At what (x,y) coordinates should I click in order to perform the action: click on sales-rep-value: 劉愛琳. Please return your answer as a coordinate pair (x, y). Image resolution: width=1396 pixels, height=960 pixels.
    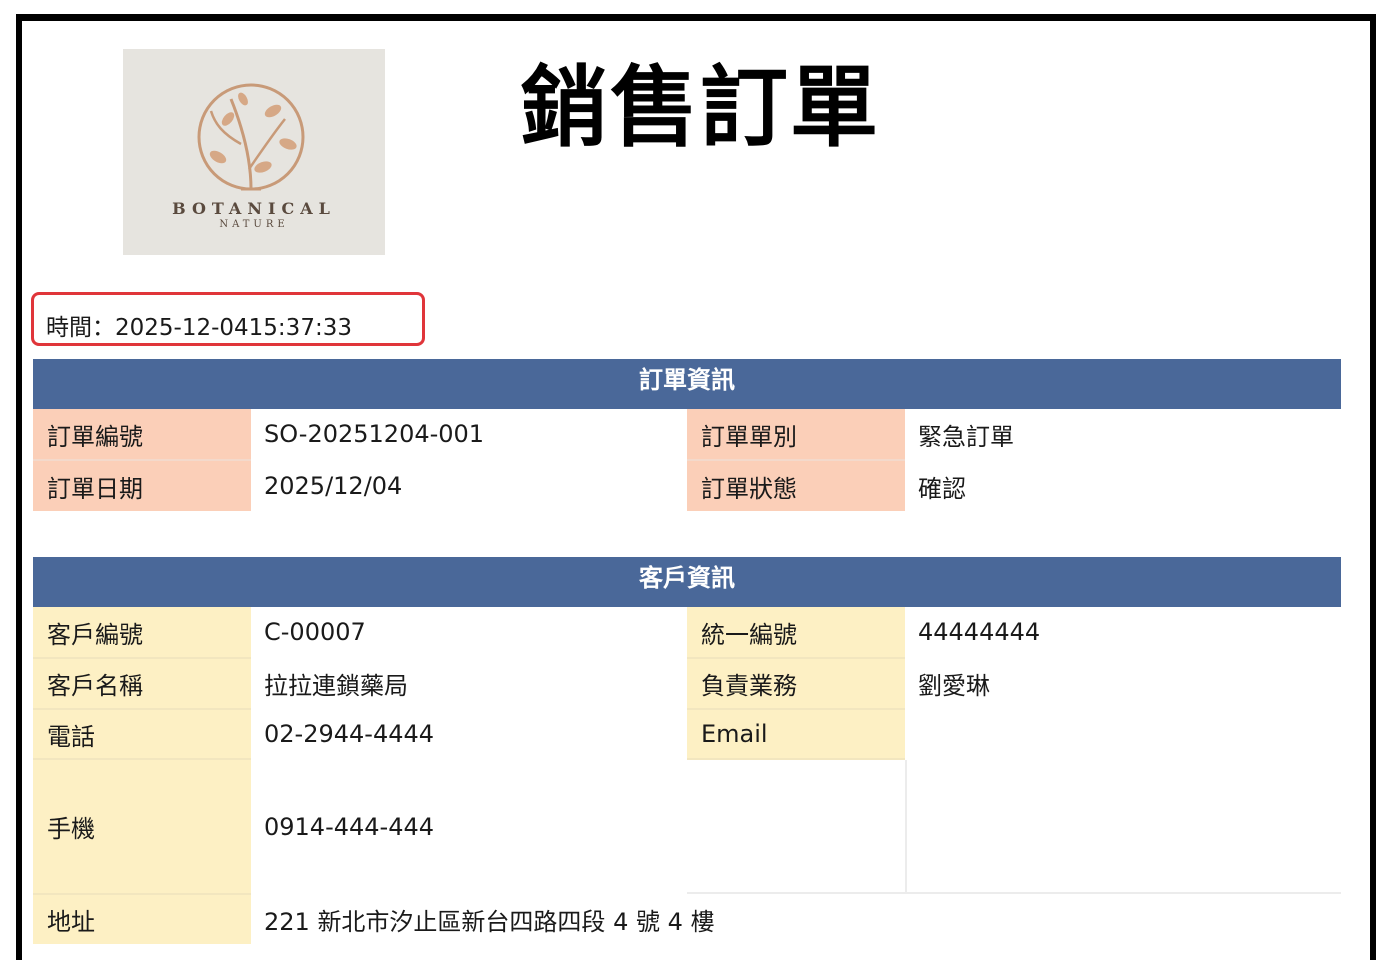
    Looking at the image, I should click on (954, 686).